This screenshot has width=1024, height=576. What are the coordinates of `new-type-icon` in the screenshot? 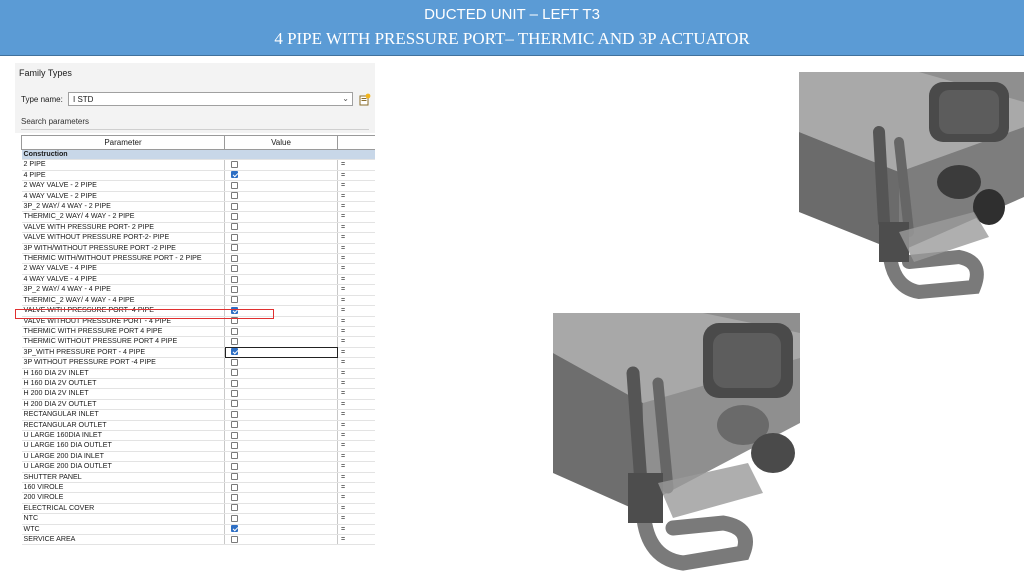 It's located at (365, 99).